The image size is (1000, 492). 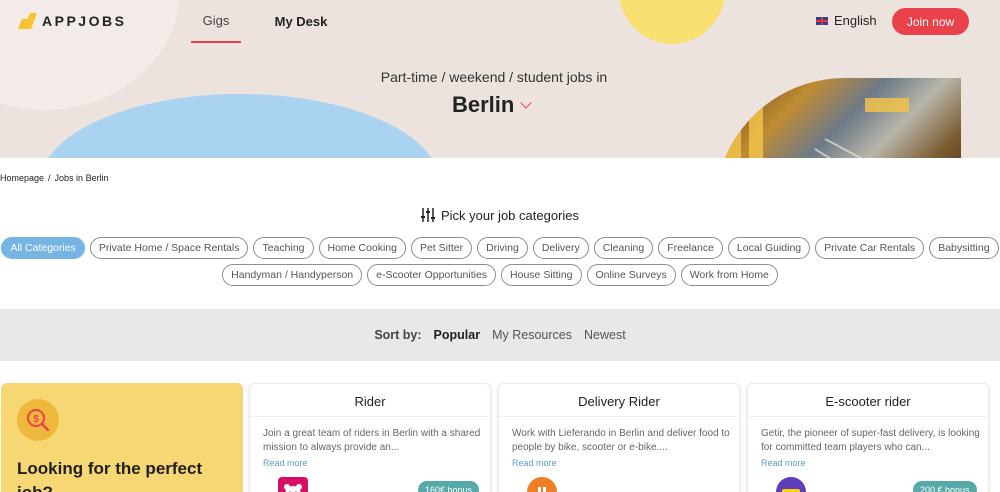 I want to click on language-label: English, so click(x=855, y=20).